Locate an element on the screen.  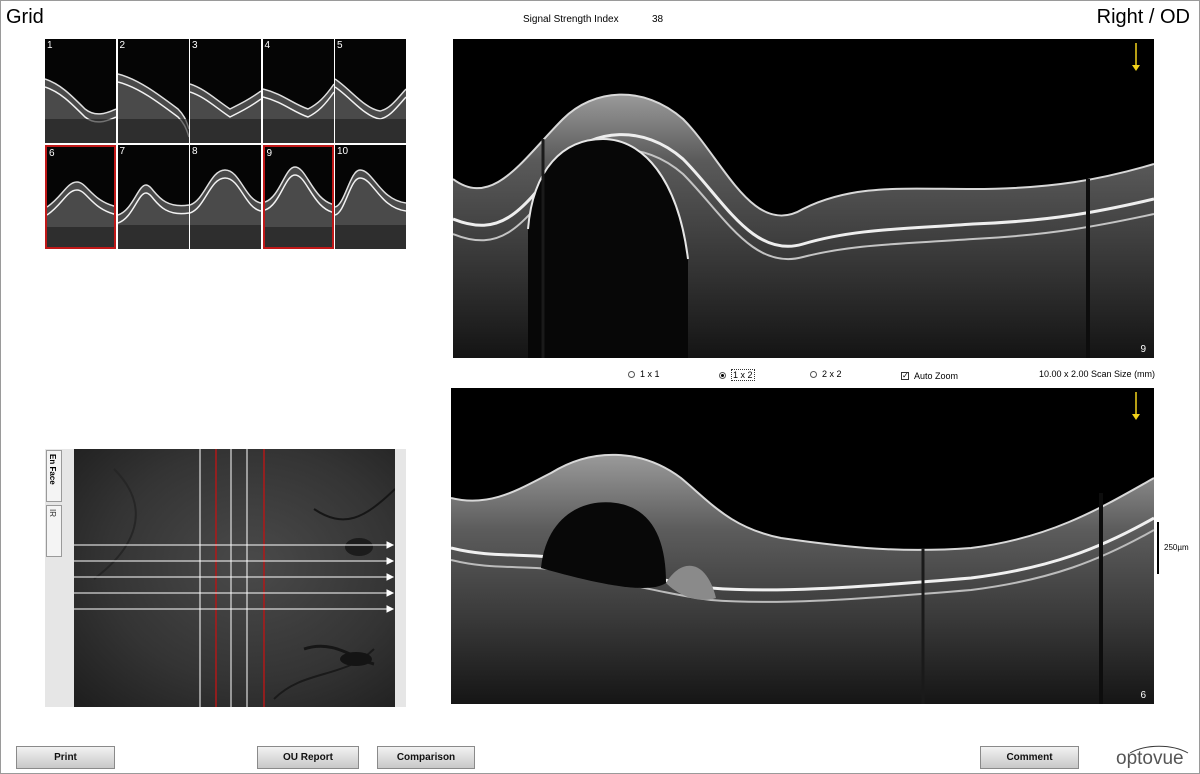
layout-2x2-label: 2 x 2 is located at coordinates (832, 374).